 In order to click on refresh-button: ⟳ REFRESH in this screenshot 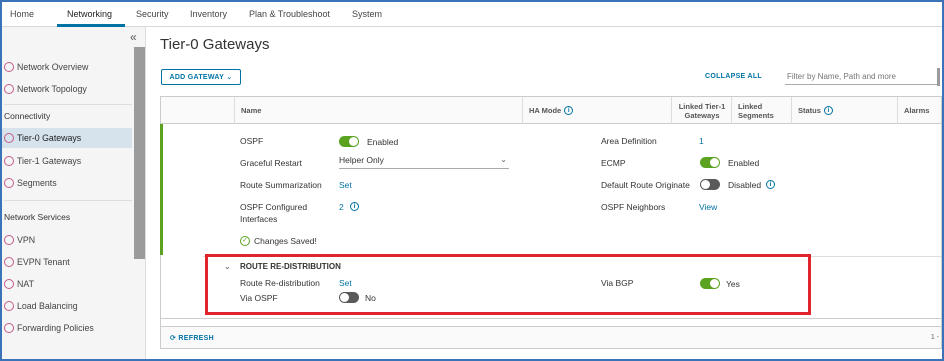, I will do `click(192, 338)`.